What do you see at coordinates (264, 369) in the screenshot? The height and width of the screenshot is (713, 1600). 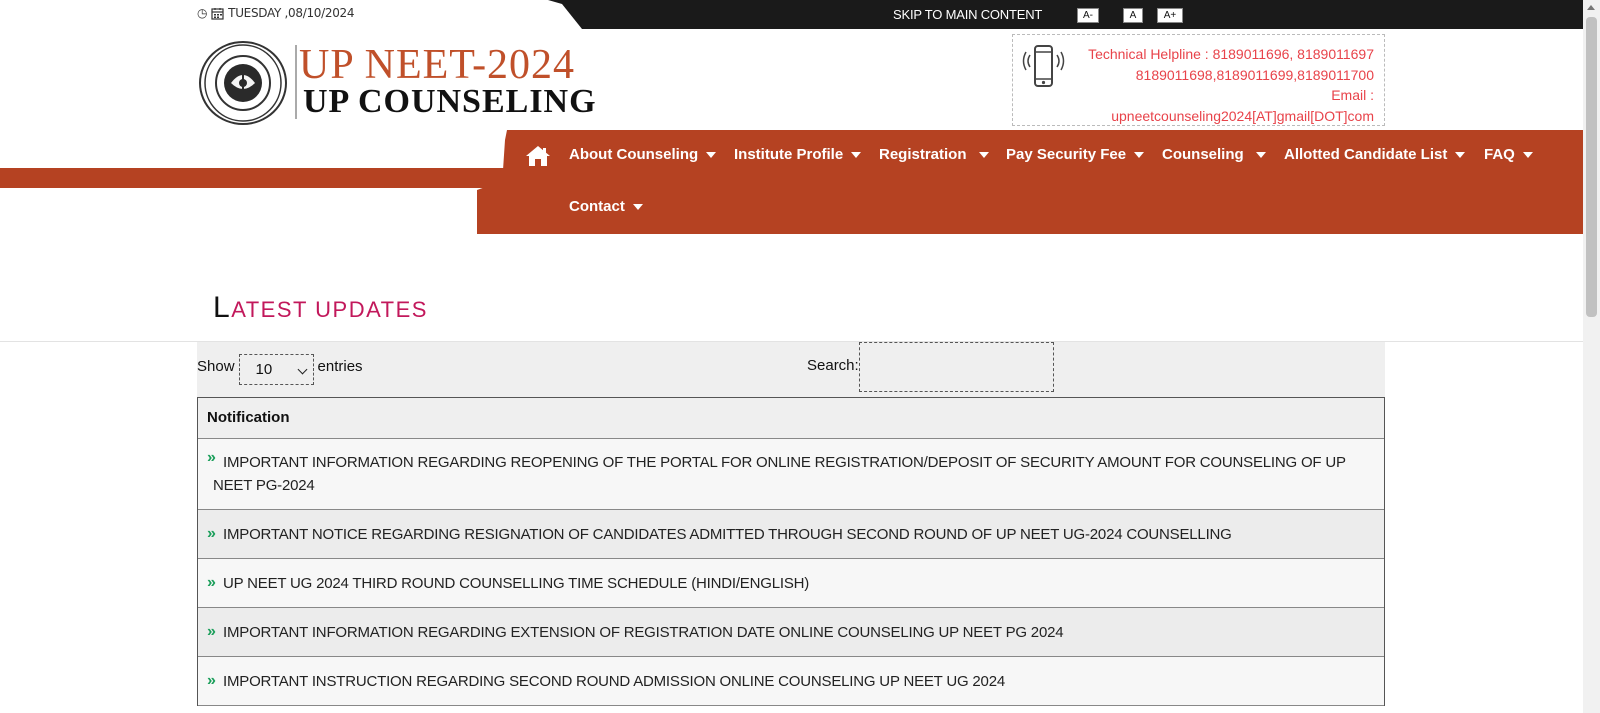 I see `entries-selected-value: 10` at bounding box center [264, 369].